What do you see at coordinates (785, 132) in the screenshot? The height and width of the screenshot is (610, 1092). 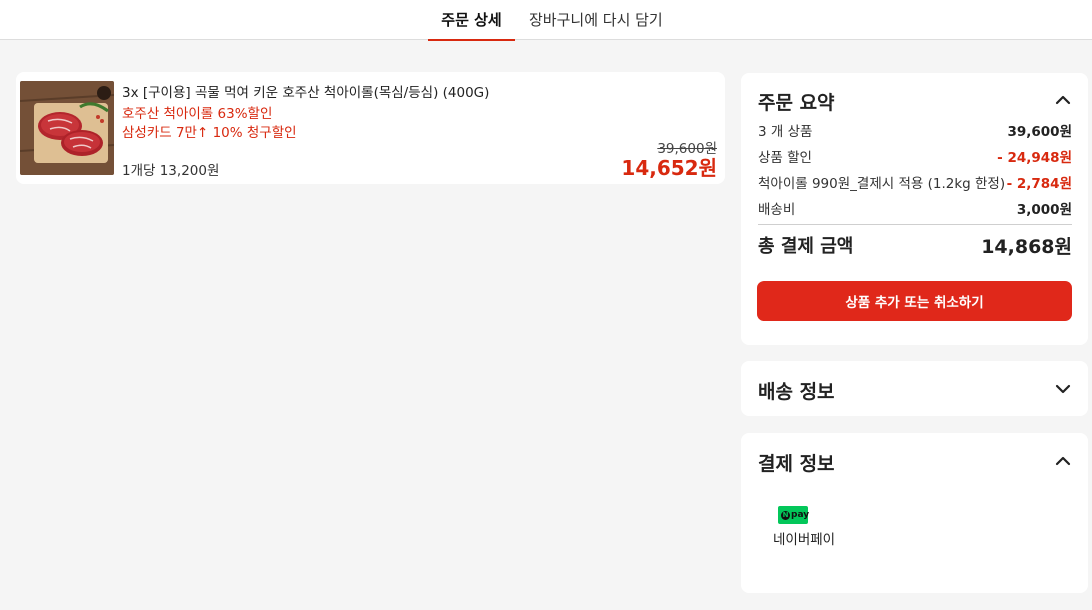 I see `summary-row-label: 3 개 상품` at bounding box center [785, 132].